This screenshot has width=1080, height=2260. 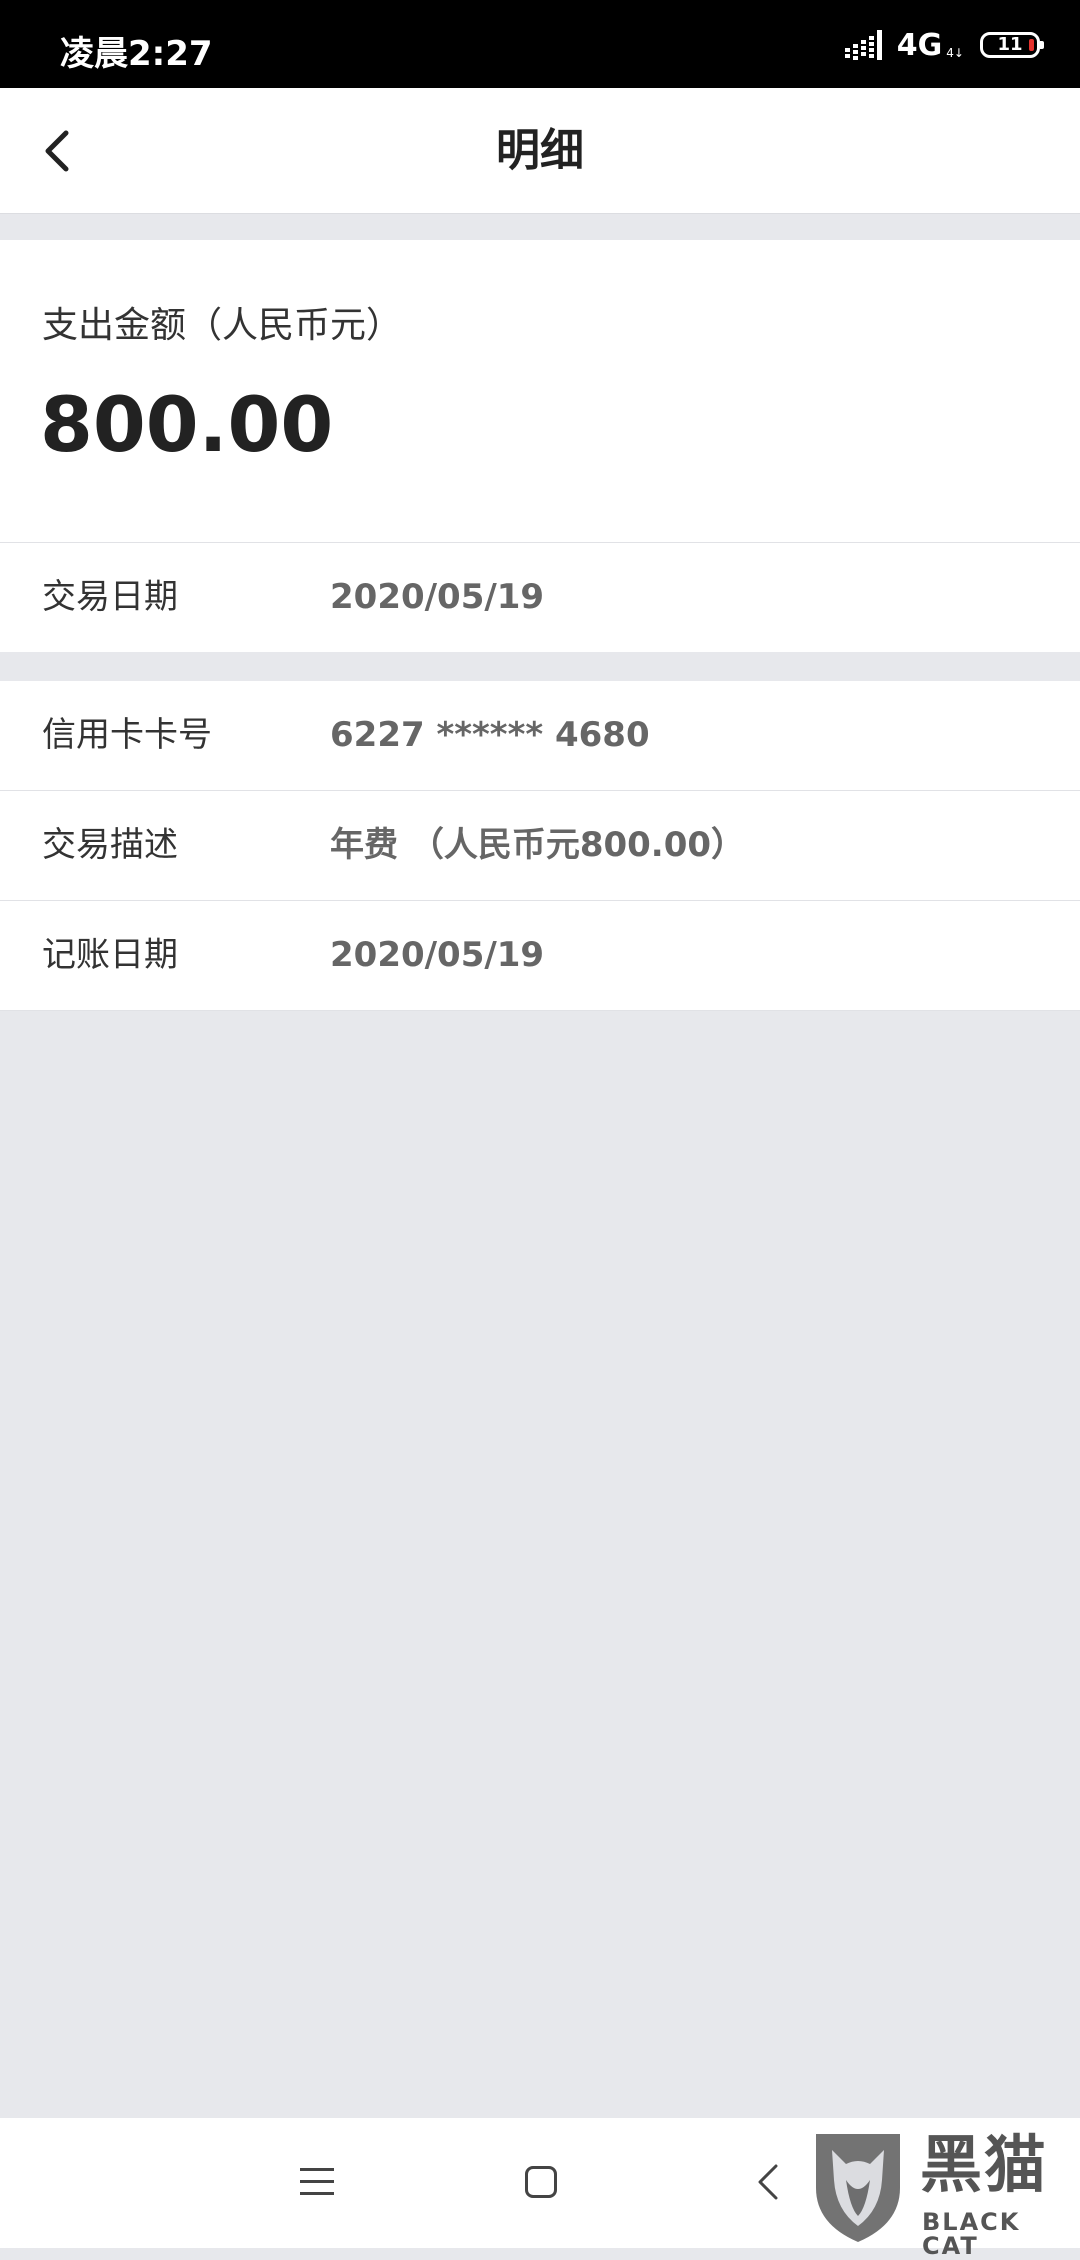 What do you see at coordinates (110, 845) in the screenshot?
I see `detail-label: 交易描述` at bounding box center [110, 845].